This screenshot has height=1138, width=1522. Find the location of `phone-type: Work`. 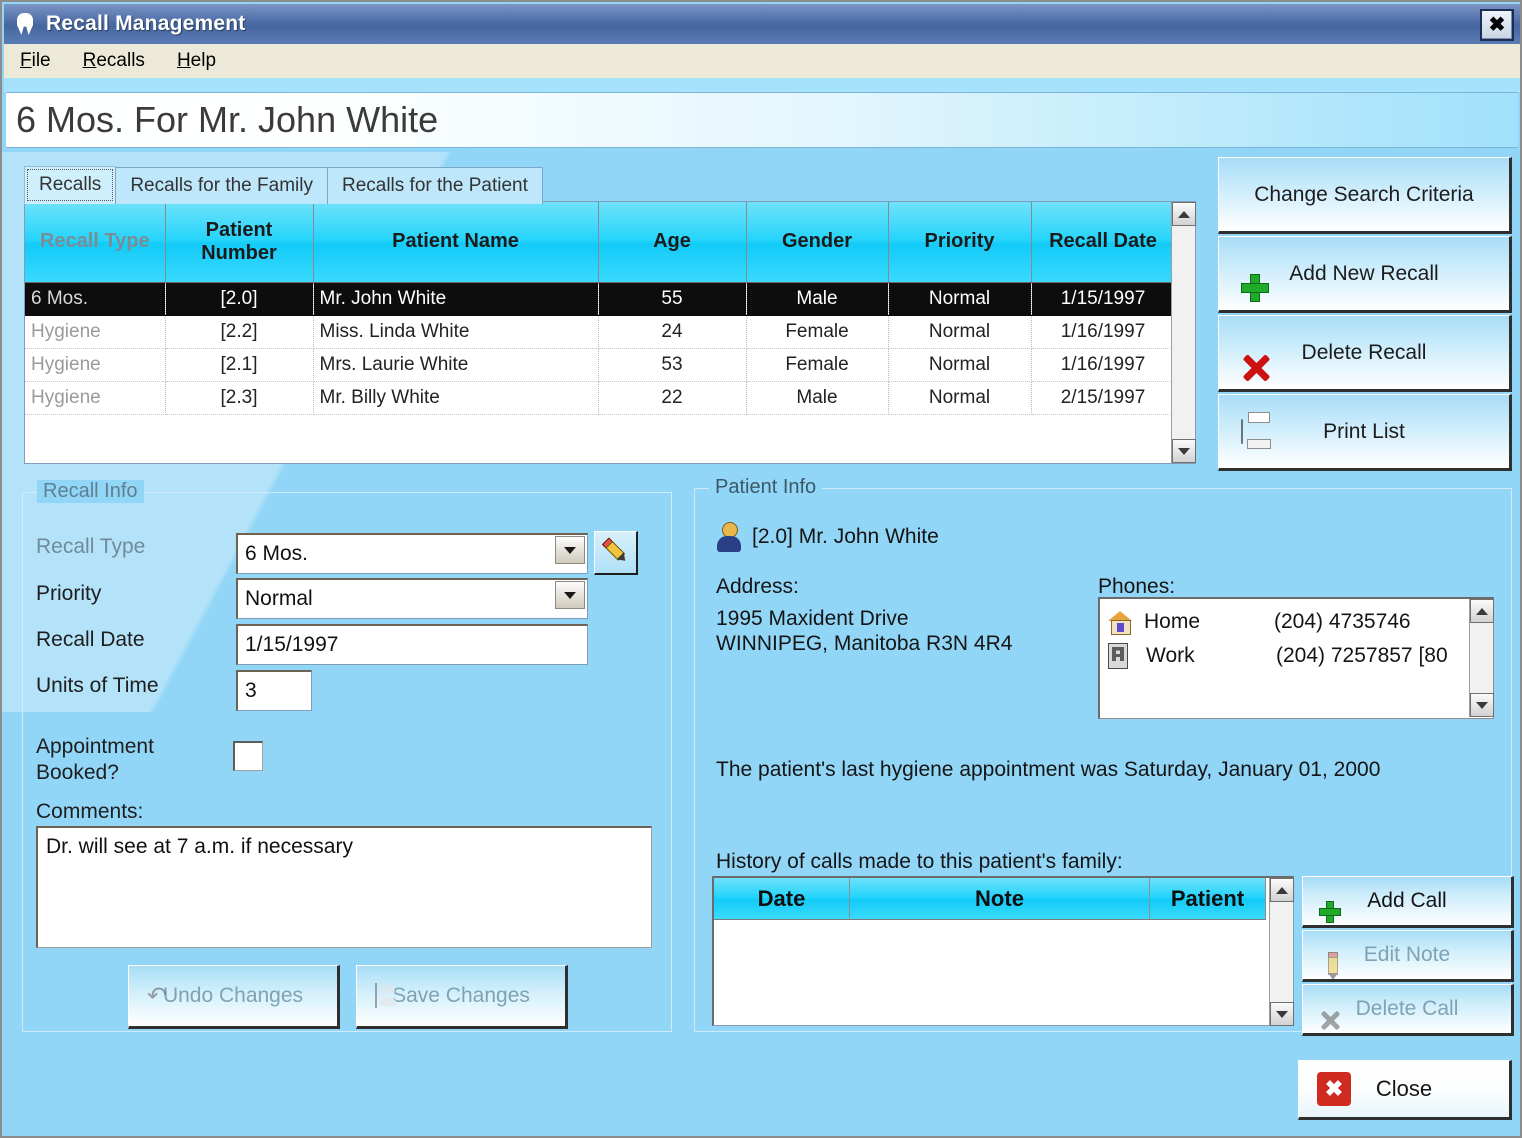

phone-type: Work is located at coordinates (1170, 655).